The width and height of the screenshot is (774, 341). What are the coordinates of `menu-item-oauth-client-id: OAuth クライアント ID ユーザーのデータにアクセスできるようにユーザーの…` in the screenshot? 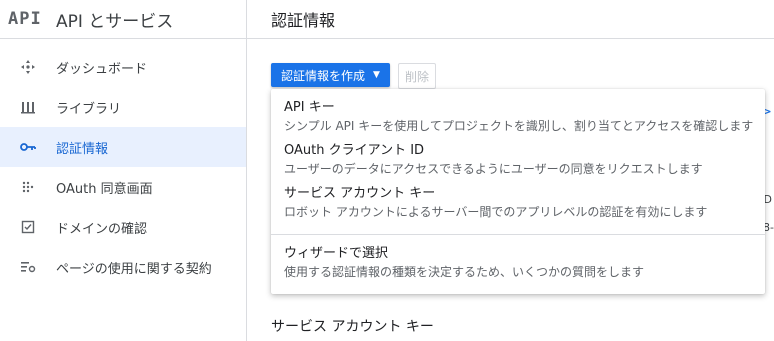 It's located at (518, 160).